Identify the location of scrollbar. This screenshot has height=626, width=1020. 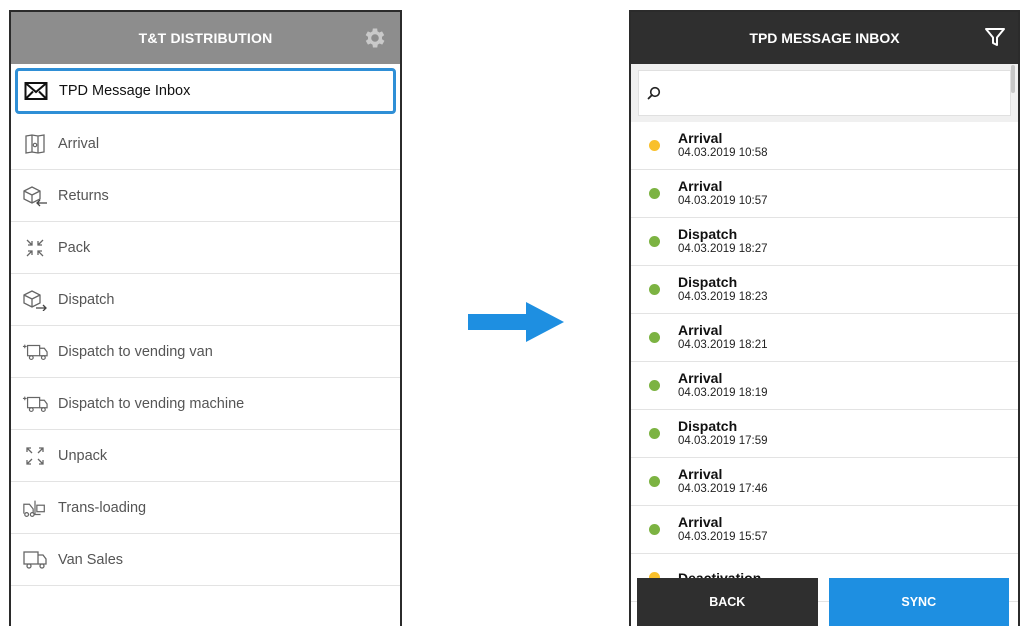
(1013, 79).